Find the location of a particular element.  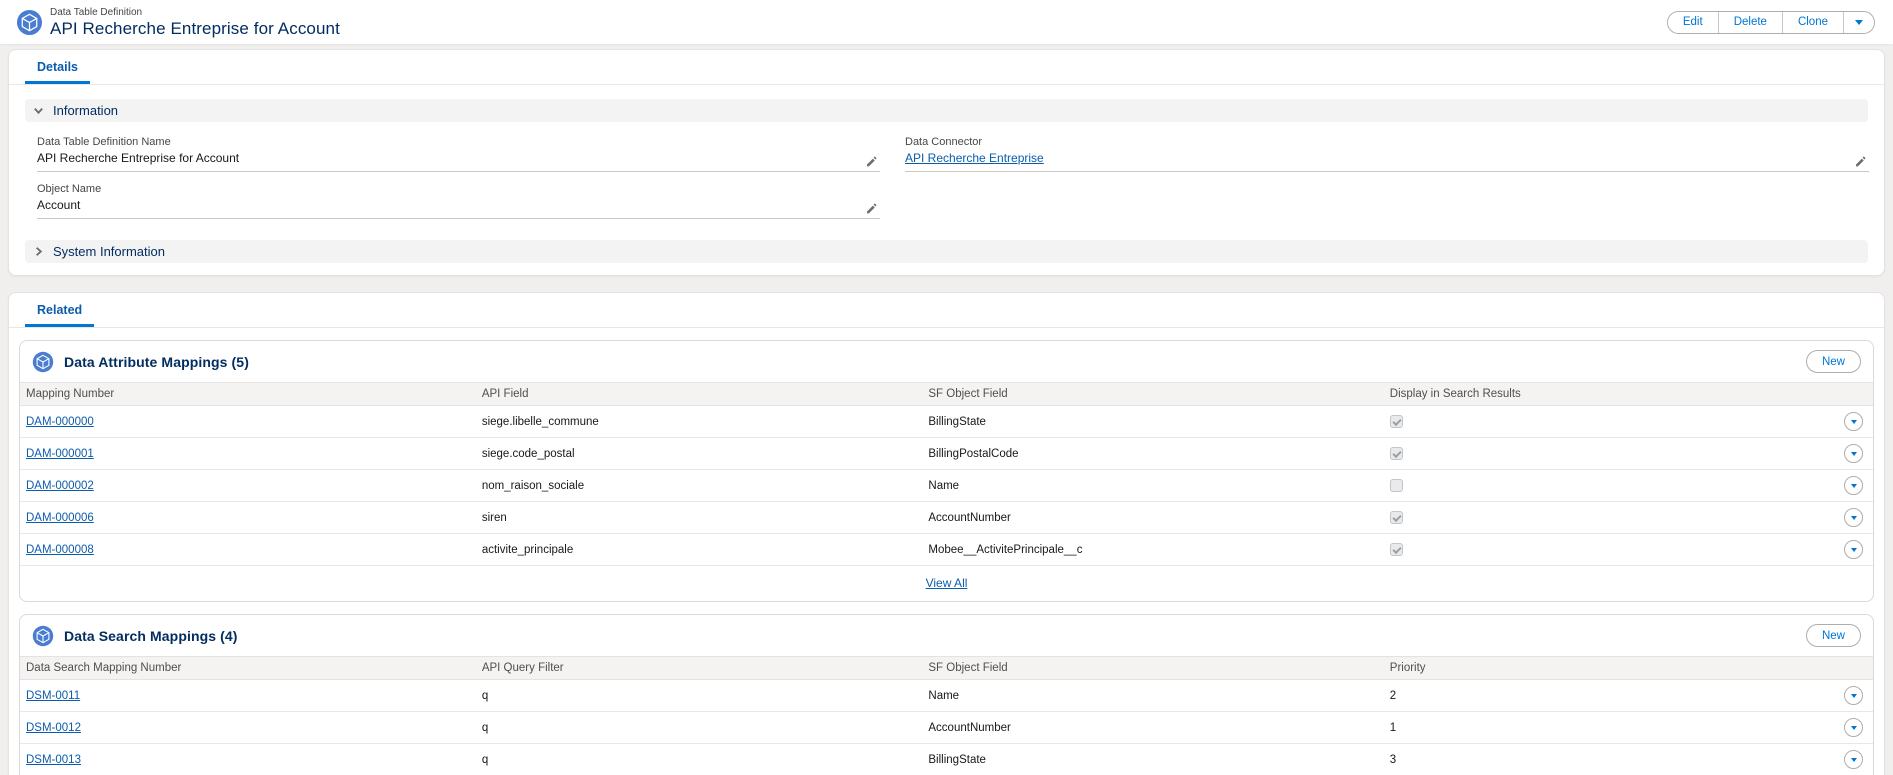

record-link-cell: DAM-000008 is located at coordinates (248, 550).